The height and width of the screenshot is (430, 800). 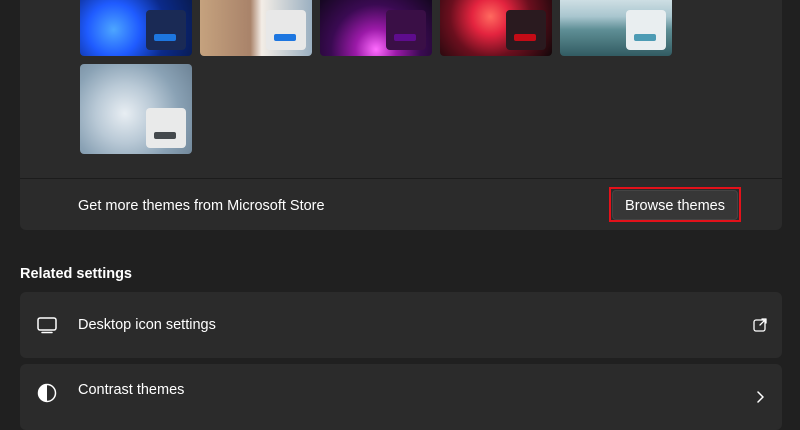 What do you see at coordinates (401, 325) in the screenshot?
I see `desktop-icon-settings-row: Desktop icon settings` at bounding box center [401, 325].